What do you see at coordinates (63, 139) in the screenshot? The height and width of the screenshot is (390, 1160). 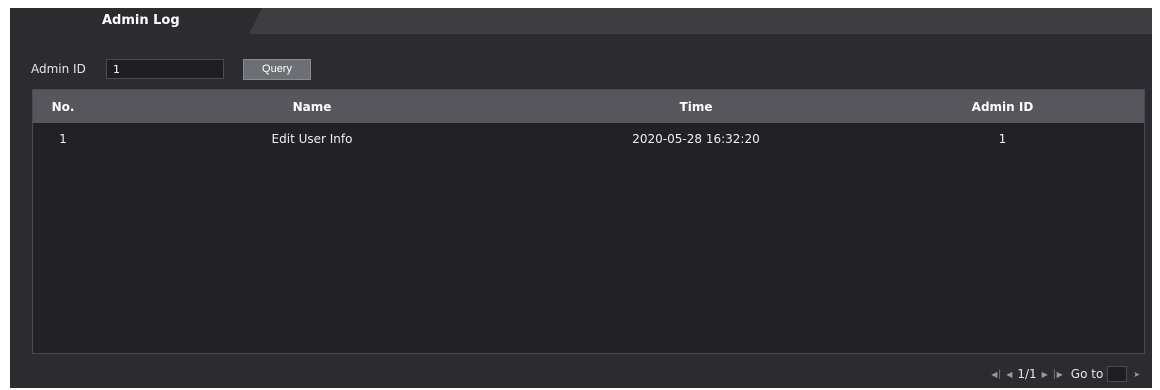 I see `cell-no: 1` at bounding box center [63, 139].